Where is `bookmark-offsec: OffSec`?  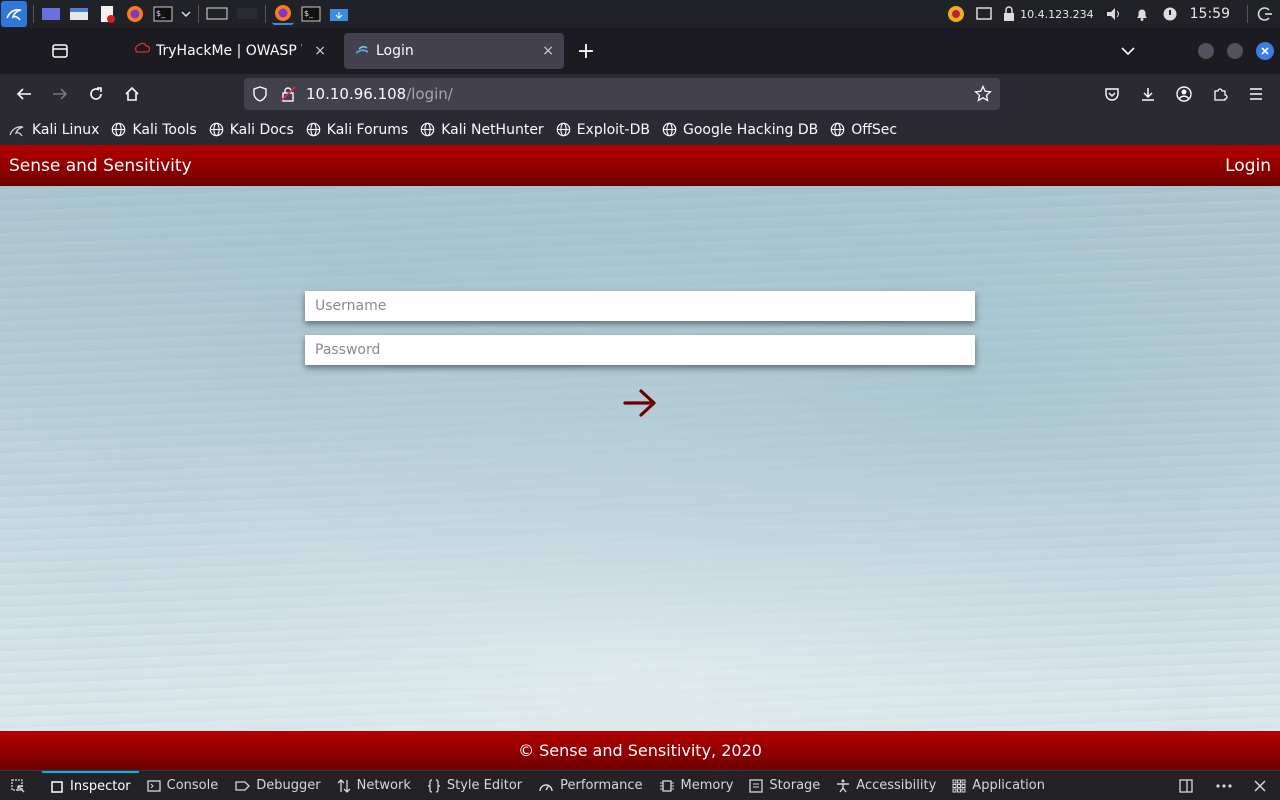
bookmark-offsec: OffSec is located at coordinates (863, 130).